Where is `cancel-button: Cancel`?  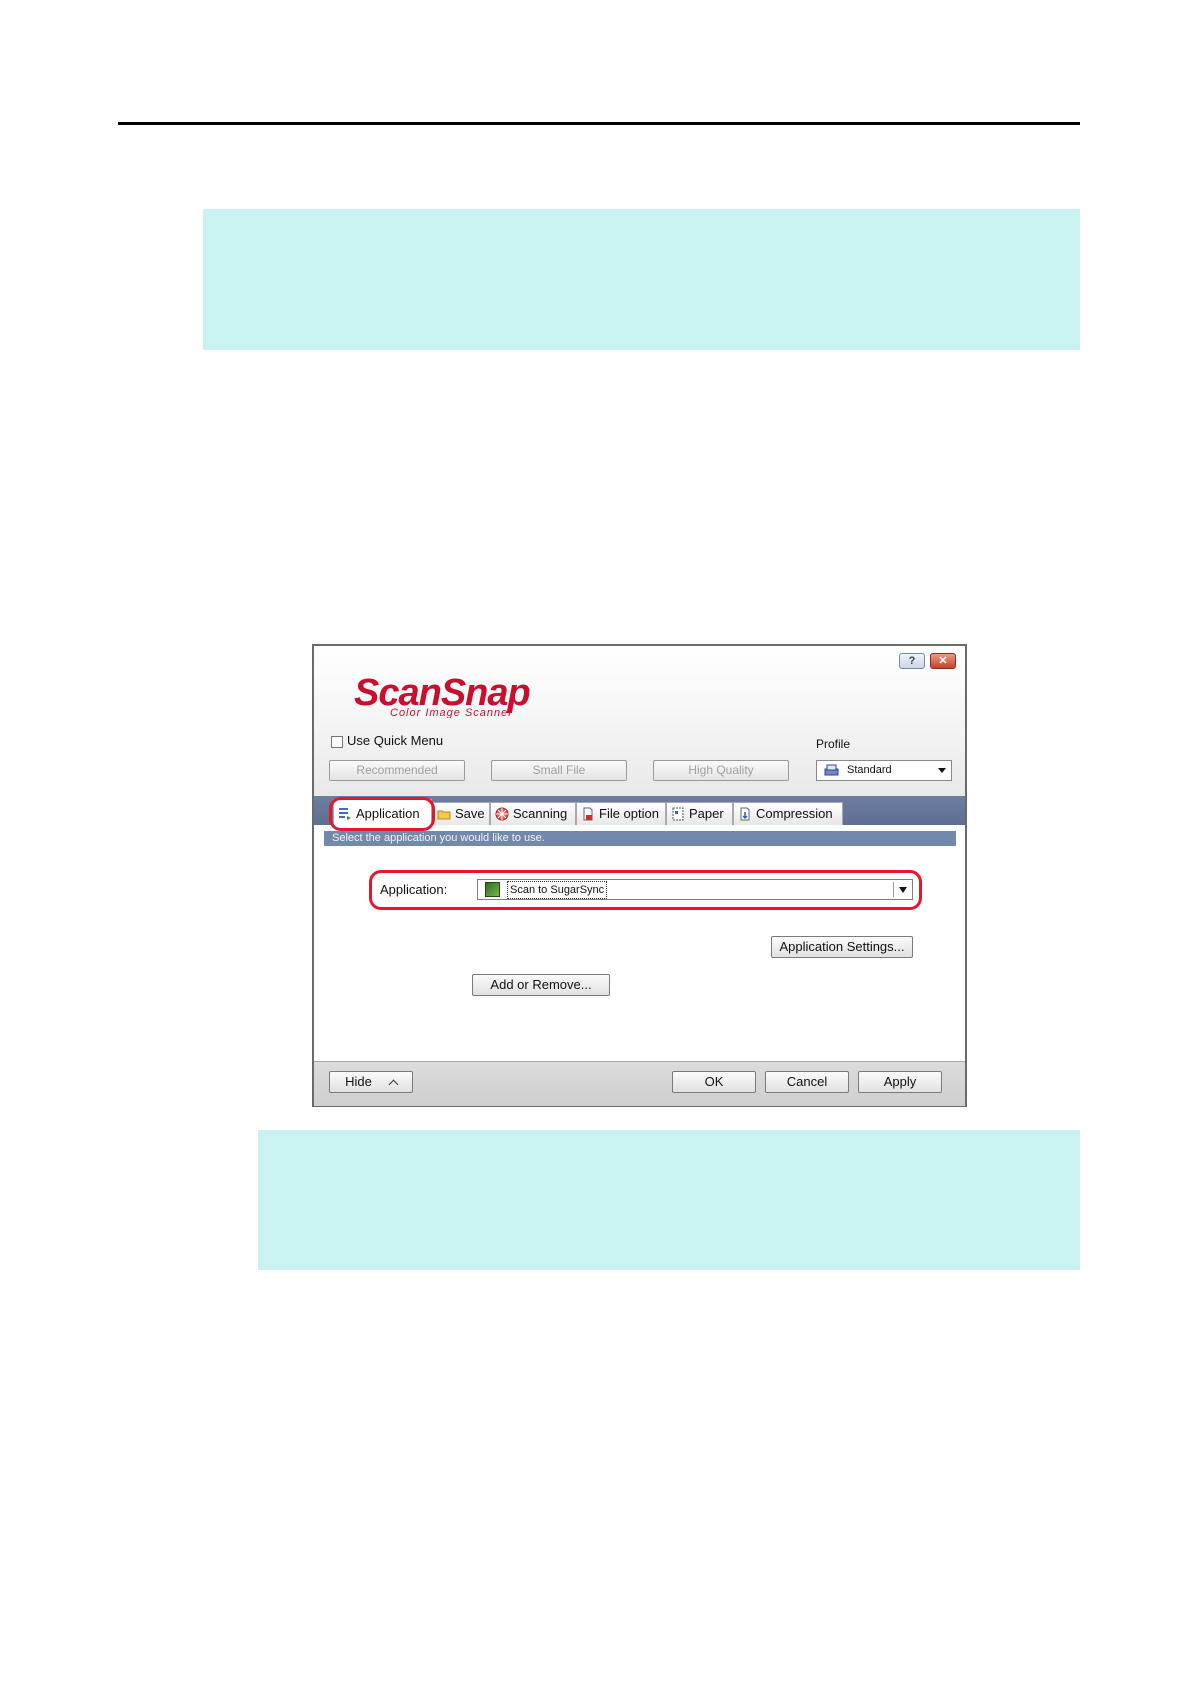
cancel-button: Cancel is located at coordinates (807, 1082).